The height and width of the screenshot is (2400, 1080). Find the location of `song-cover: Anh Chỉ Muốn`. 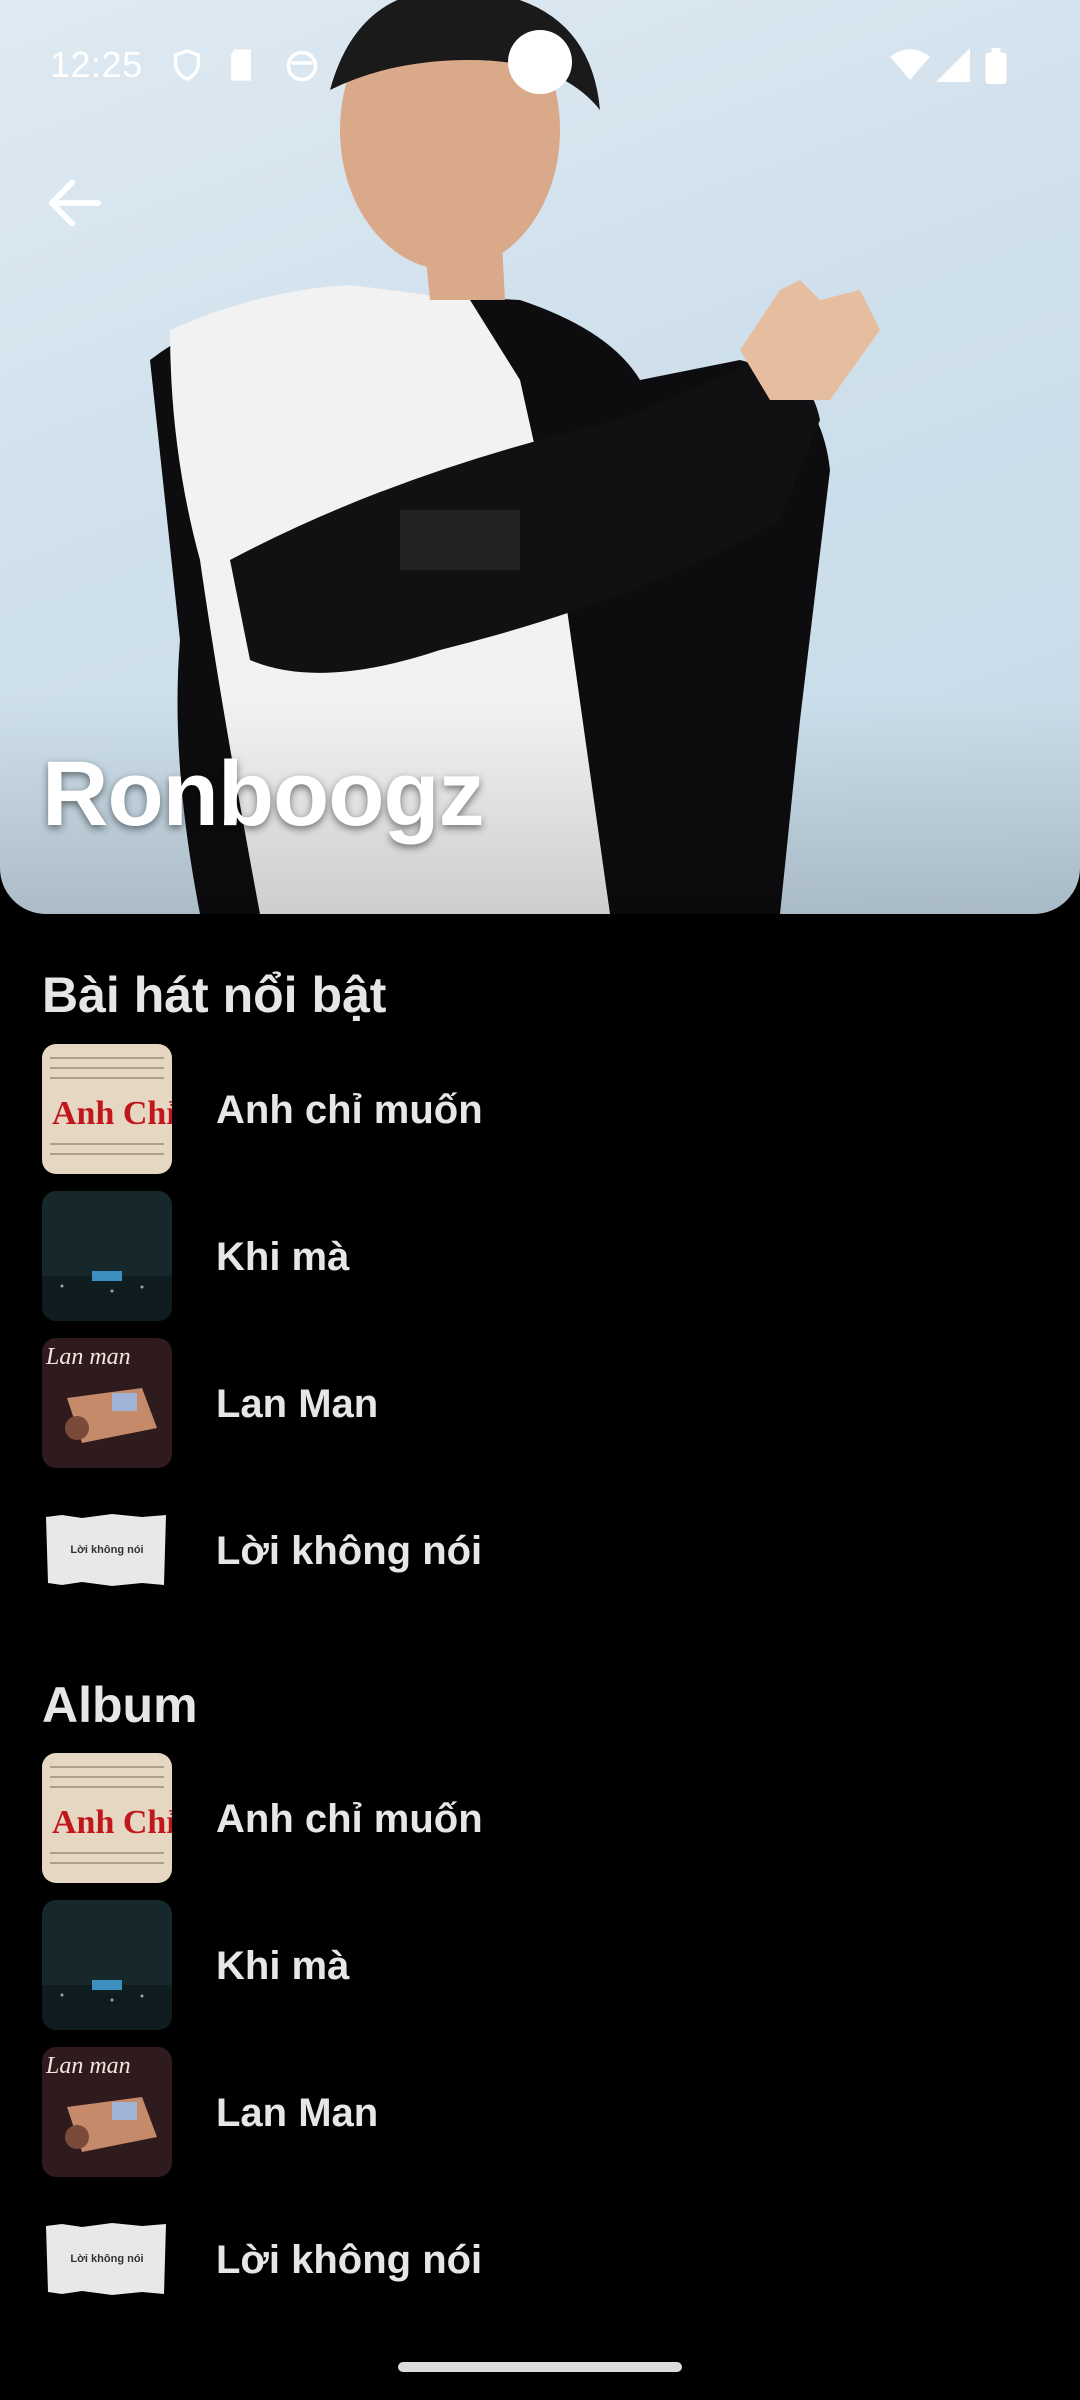

song-cover: Anh Chỉ Muốn is located at coordinates (107, 1109).